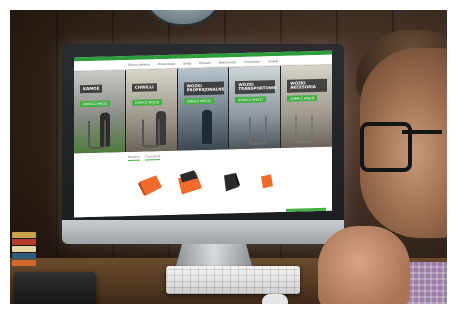  What do you see at coordinates (24, 252) in the screenshot?
I see `book-stack` at bounding box center [24, 252].